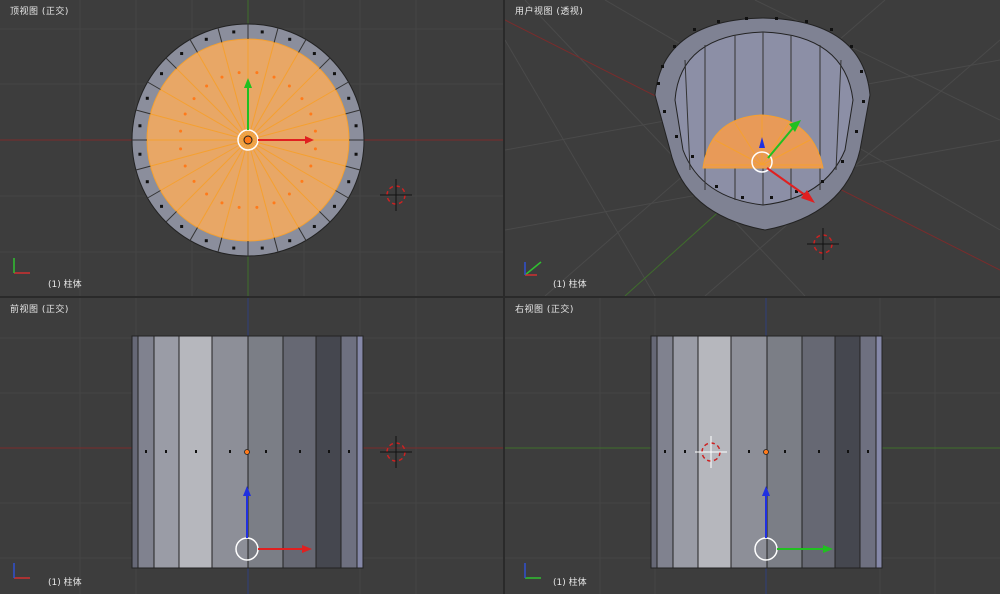 The height and width of the screenshot is (594, 1000). What do you see at coordinates (544, 310) in the screenshot?
I see `viewport-title: 右视图 (正交)` at bounding box center [544, 310].